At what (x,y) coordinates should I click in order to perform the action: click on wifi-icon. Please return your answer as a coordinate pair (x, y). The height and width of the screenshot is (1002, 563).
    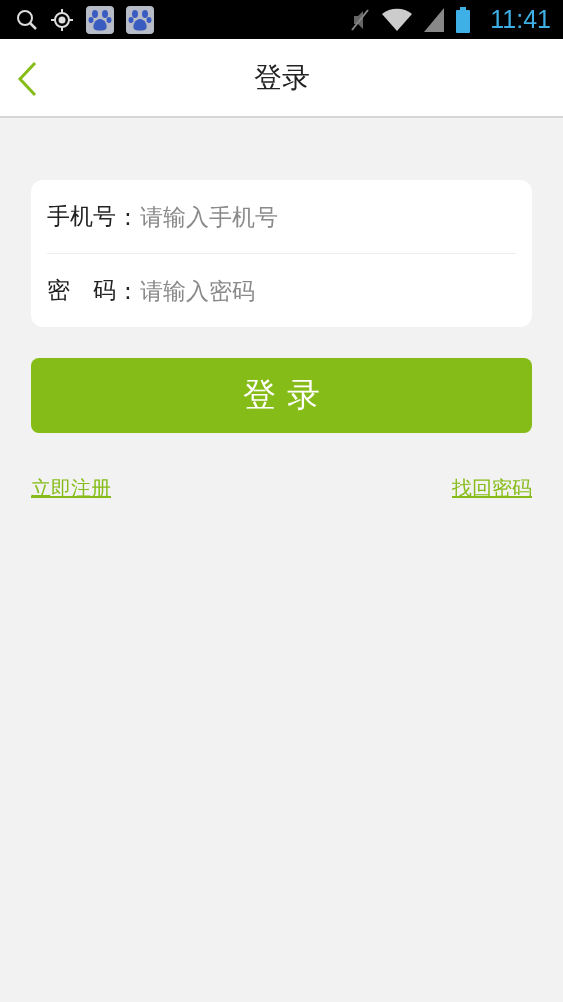
    Looking at the image, I should click on (397, 19).